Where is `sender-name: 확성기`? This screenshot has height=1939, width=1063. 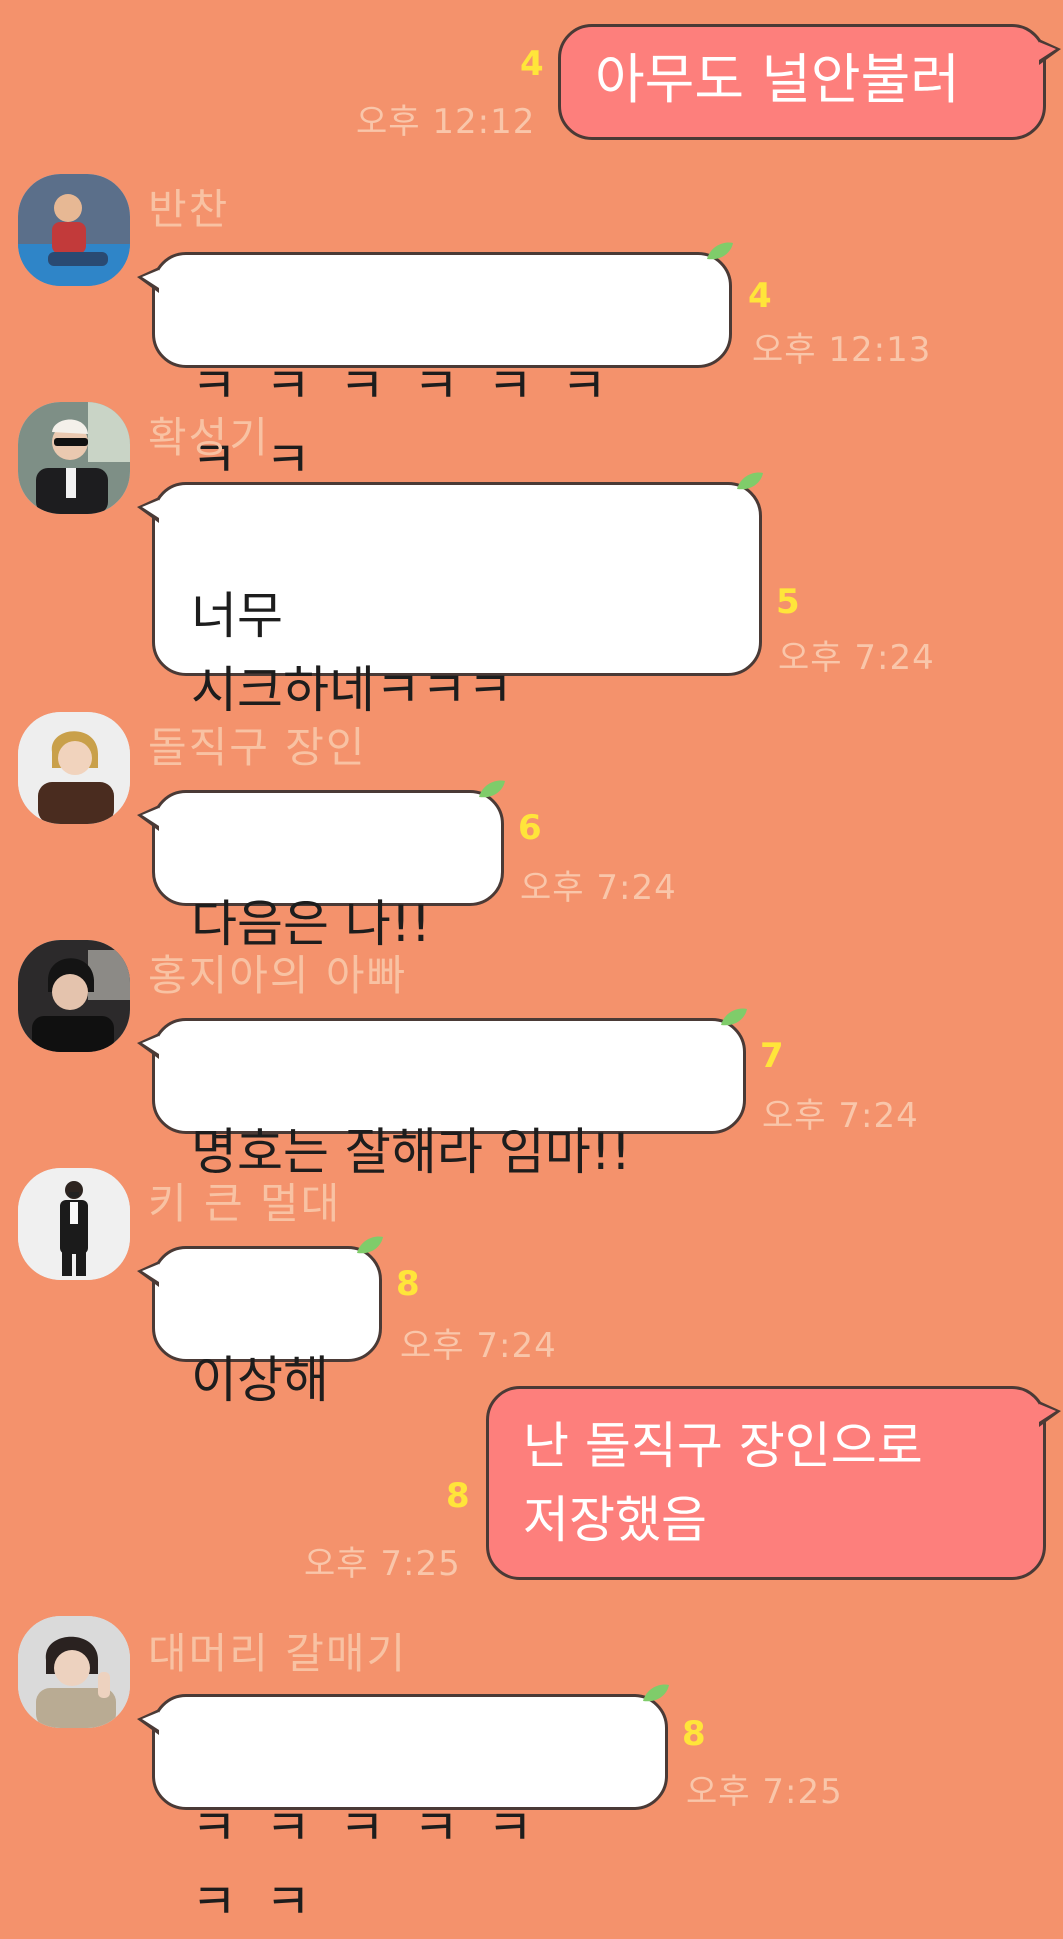
sender-name: 확성기 is located at coordinates (209, 437).